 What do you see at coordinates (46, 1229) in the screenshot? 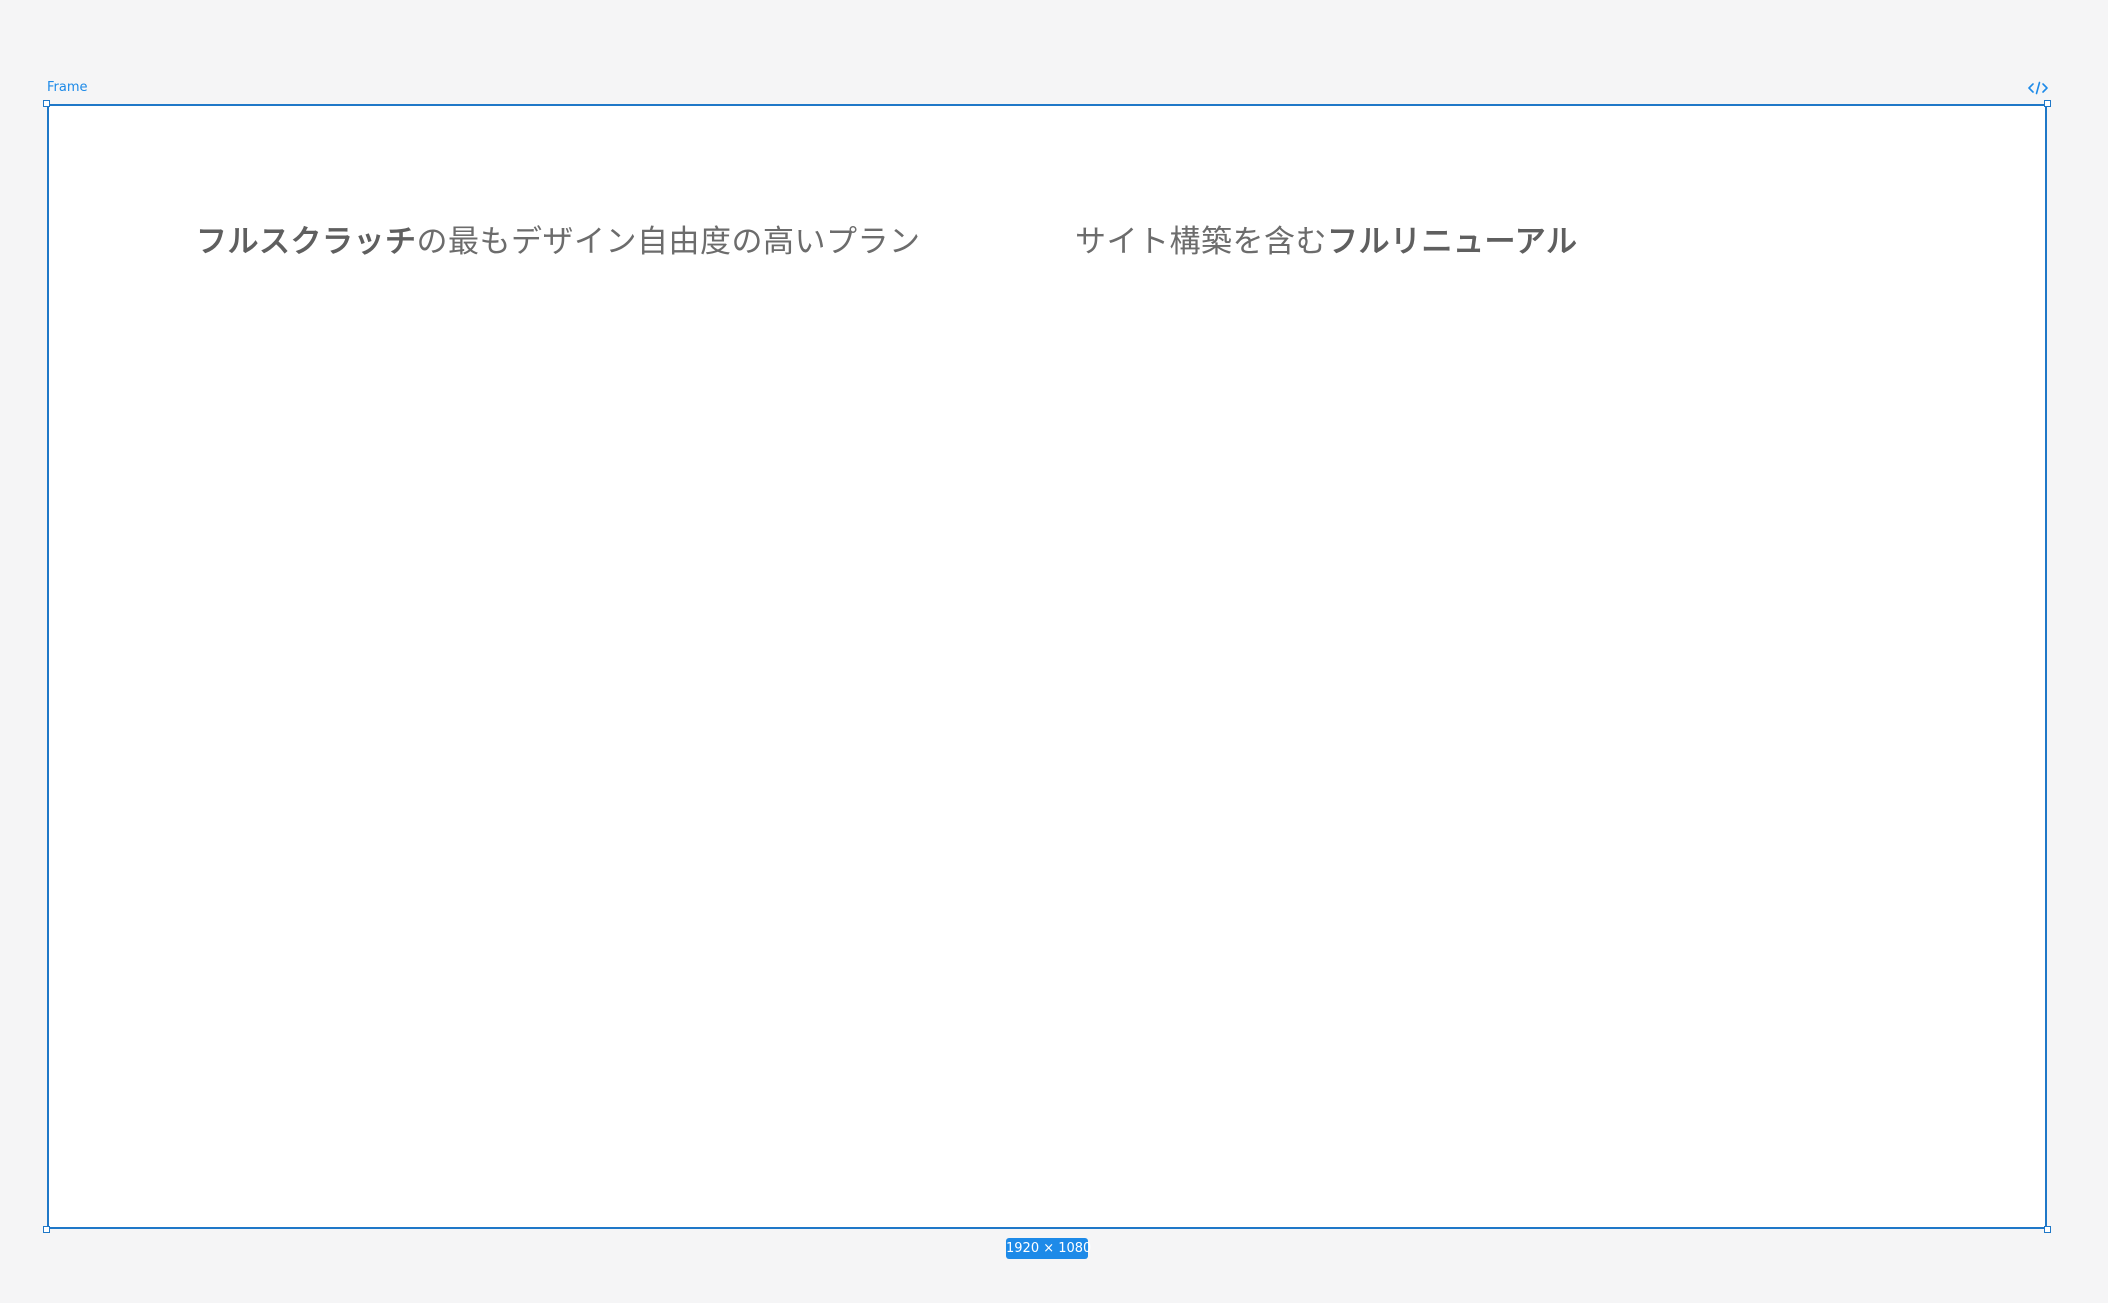
I see `resize-handle-bottom-left` at bounding box center [46, 1229].